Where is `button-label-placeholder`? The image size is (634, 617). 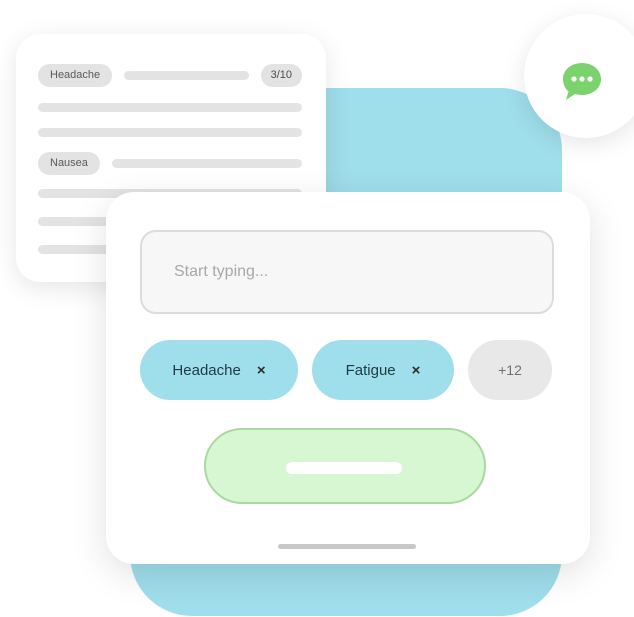 button-label-placeholder is located at coordinates (344, 468).